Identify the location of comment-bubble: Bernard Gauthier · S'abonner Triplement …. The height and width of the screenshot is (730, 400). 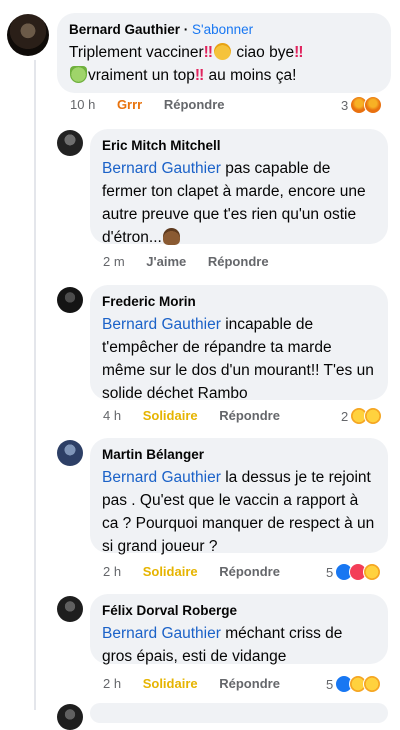
(224, 53).